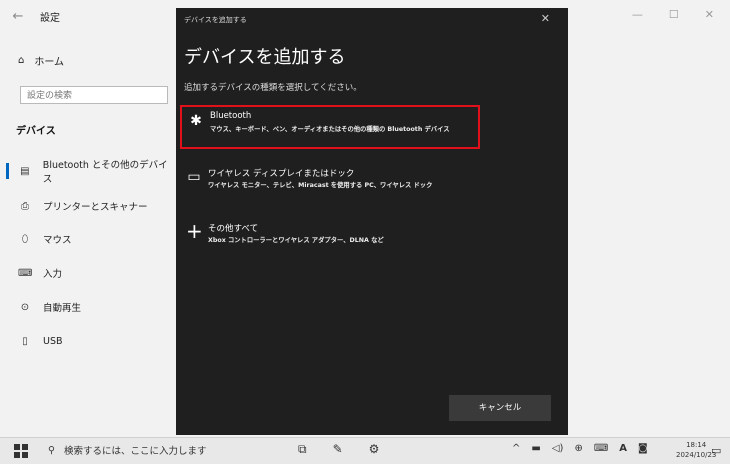 Image resolution: width=730 pixels, height=464 pixels. I want to click on nav-label: マウス, so click(57, 240).